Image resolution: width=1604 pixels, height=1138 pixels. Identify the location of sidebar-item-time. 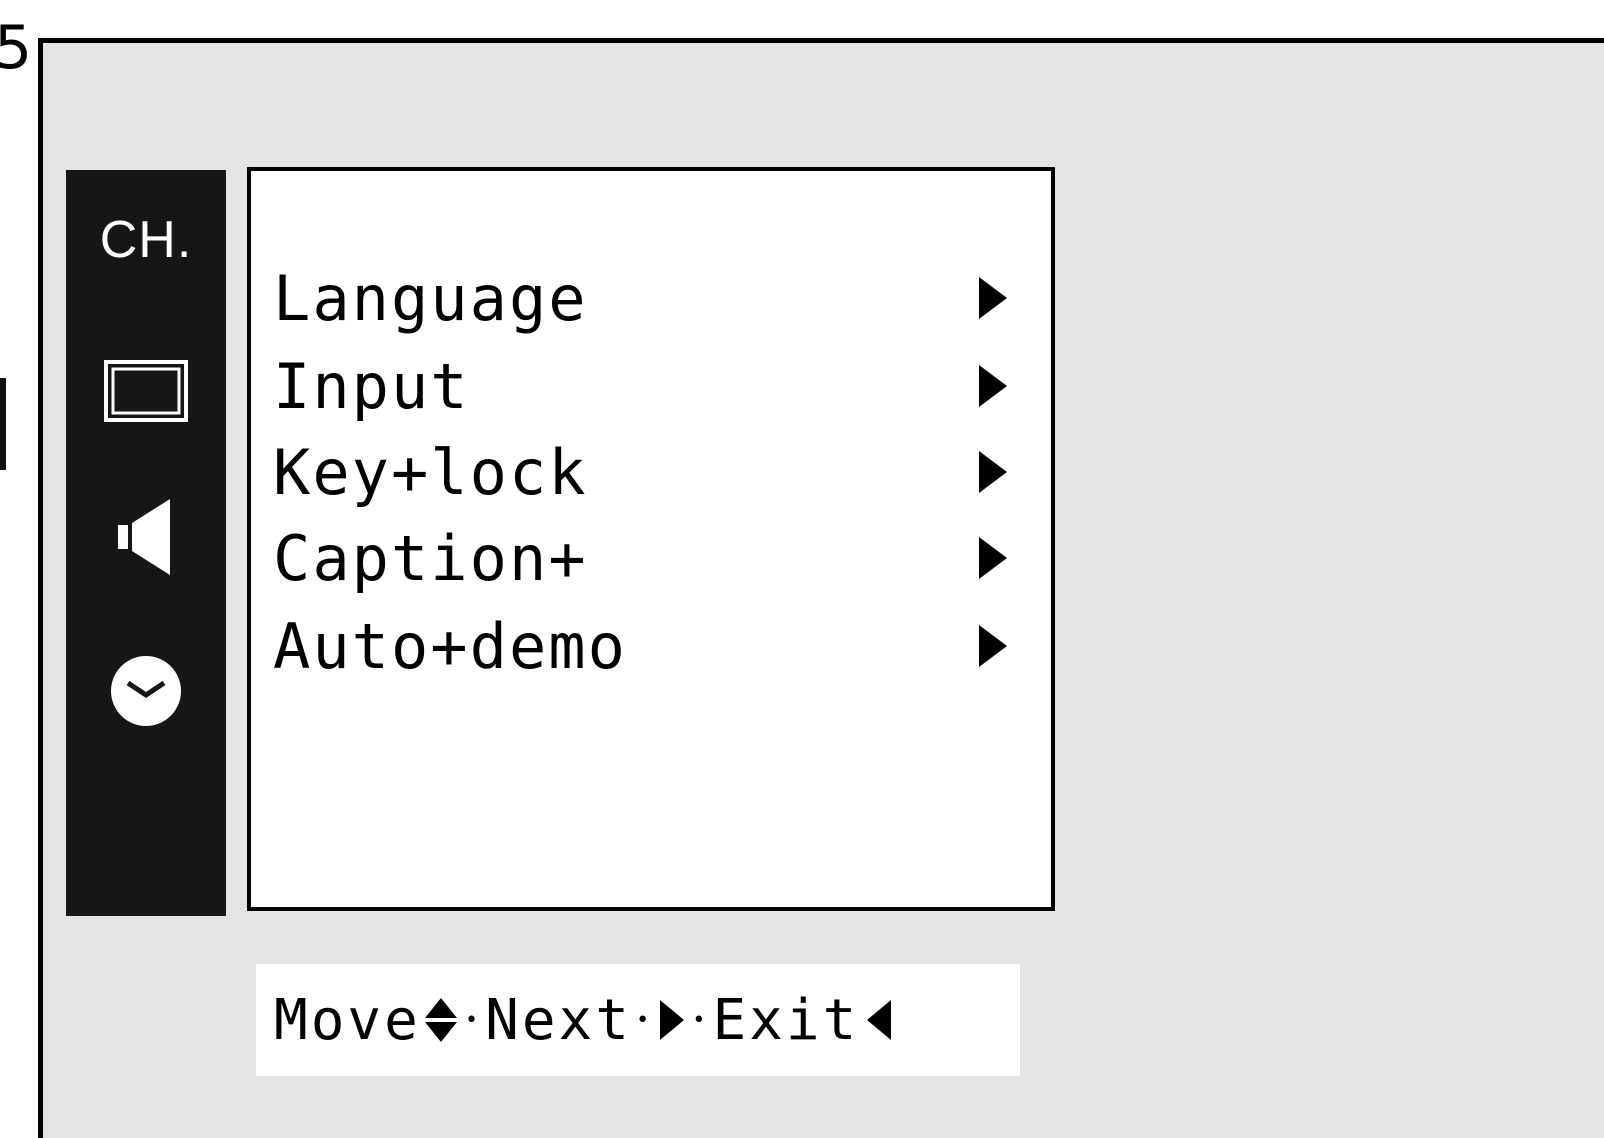
(146, 691).